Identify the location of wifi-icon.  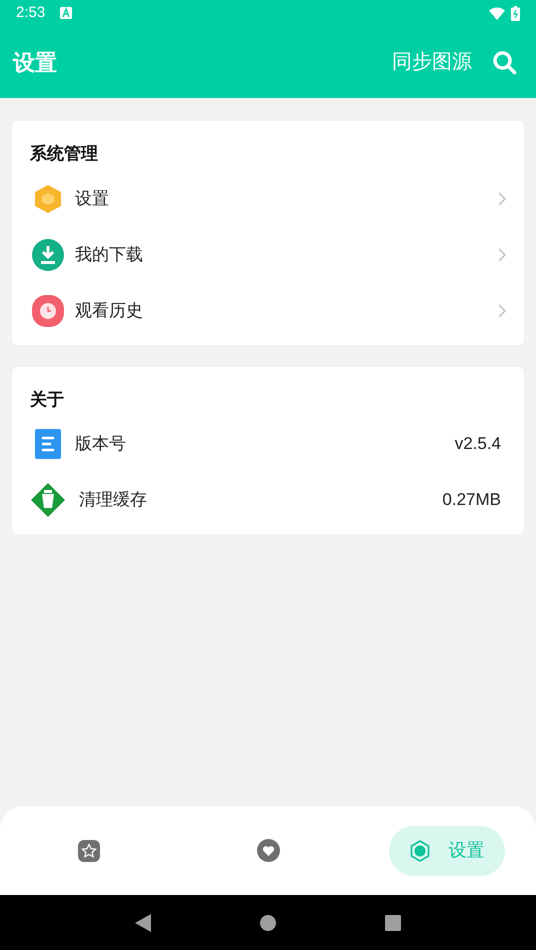
(497, 13).